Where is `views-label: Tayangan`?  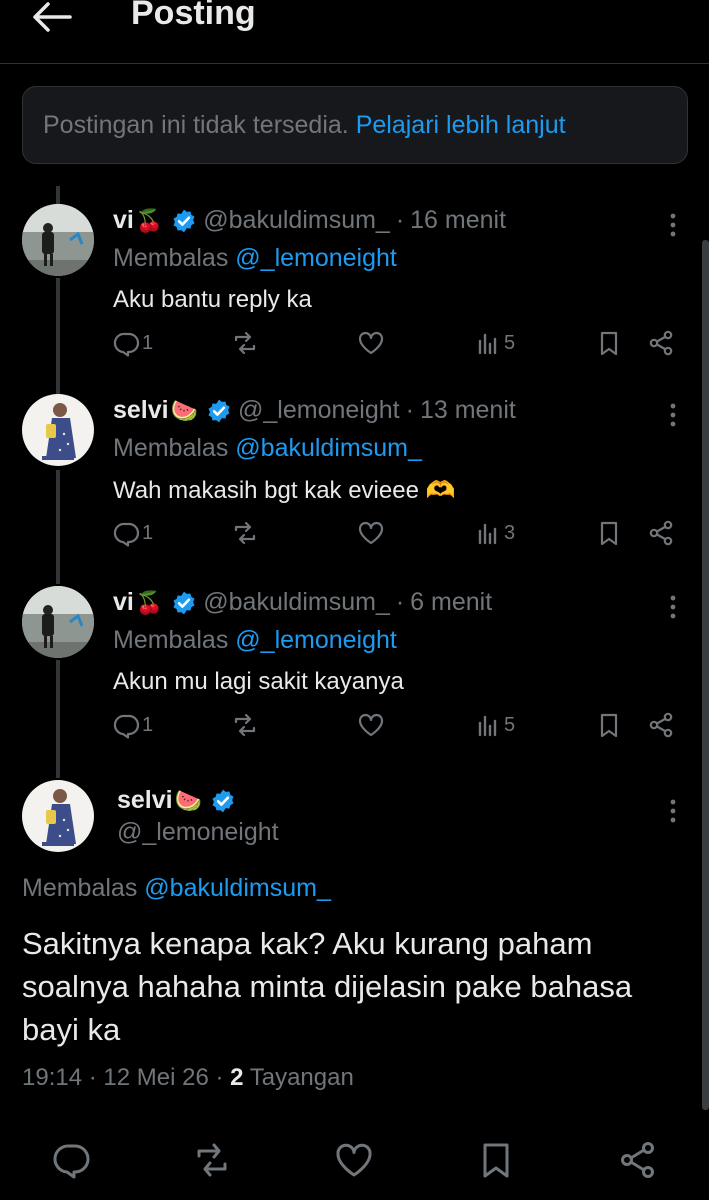 views-label: Tayangan is located at coordinates (301, 1077).